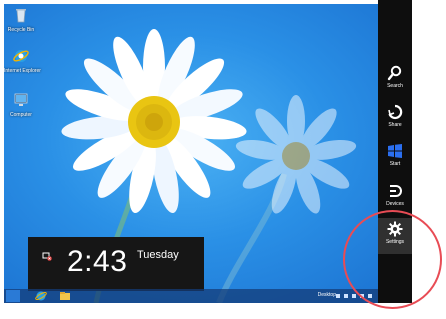 Image resolution: width=446 pixels, height=319 pixels. Describe the element at coordinates (395, 164) in the screenshot. I see `charm-label: Start` at that location.